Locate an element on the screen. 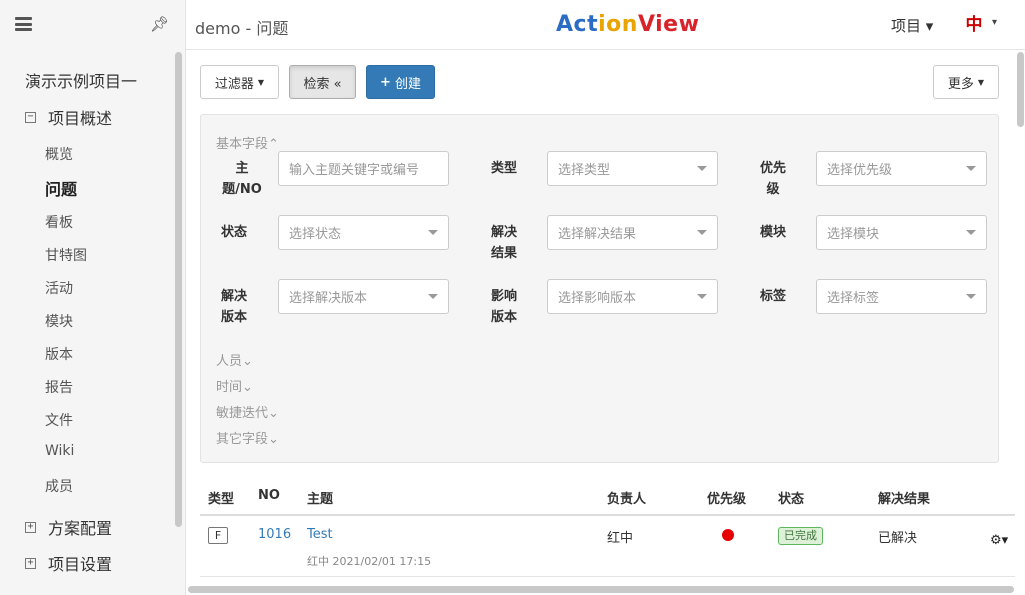 The height and width of the screenshot is (595, 1025). issue-meta: 红中 2021/02/01 17:15 is located at coordinates (369, 561).